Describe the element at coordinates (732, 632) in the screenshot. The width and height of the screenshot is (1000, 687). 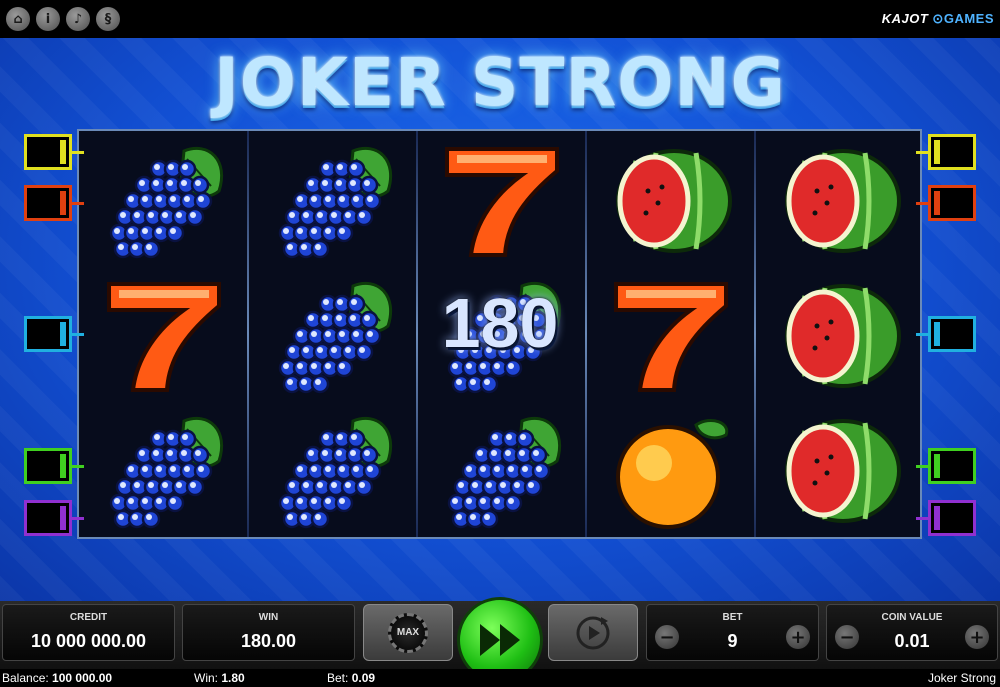
I see `bet-panel: BET 9 − +` at that location.